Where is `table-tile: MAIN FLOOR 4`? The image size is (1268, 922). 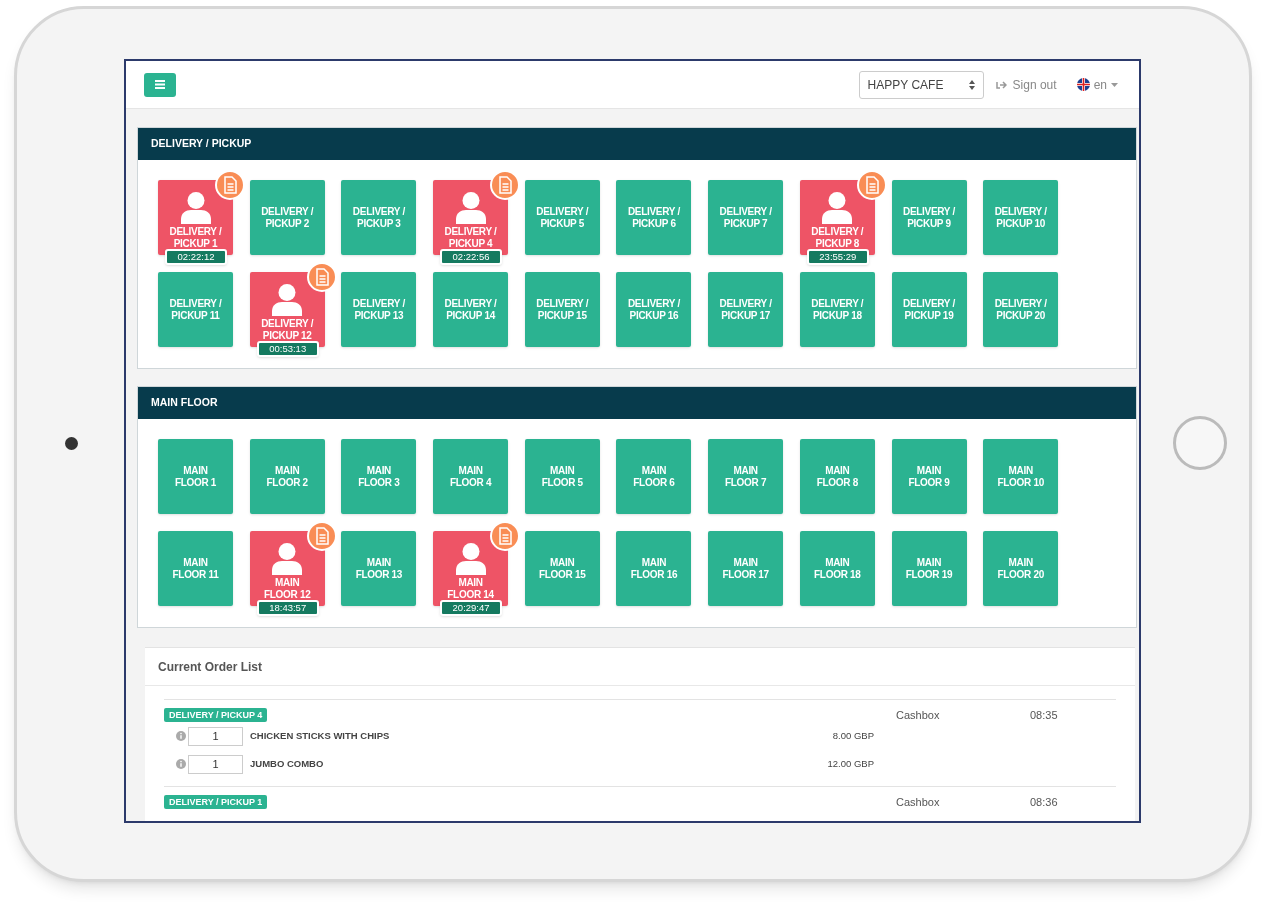 table-tile: MAIN FLOOR 4 is located at coordinates (471, 476).